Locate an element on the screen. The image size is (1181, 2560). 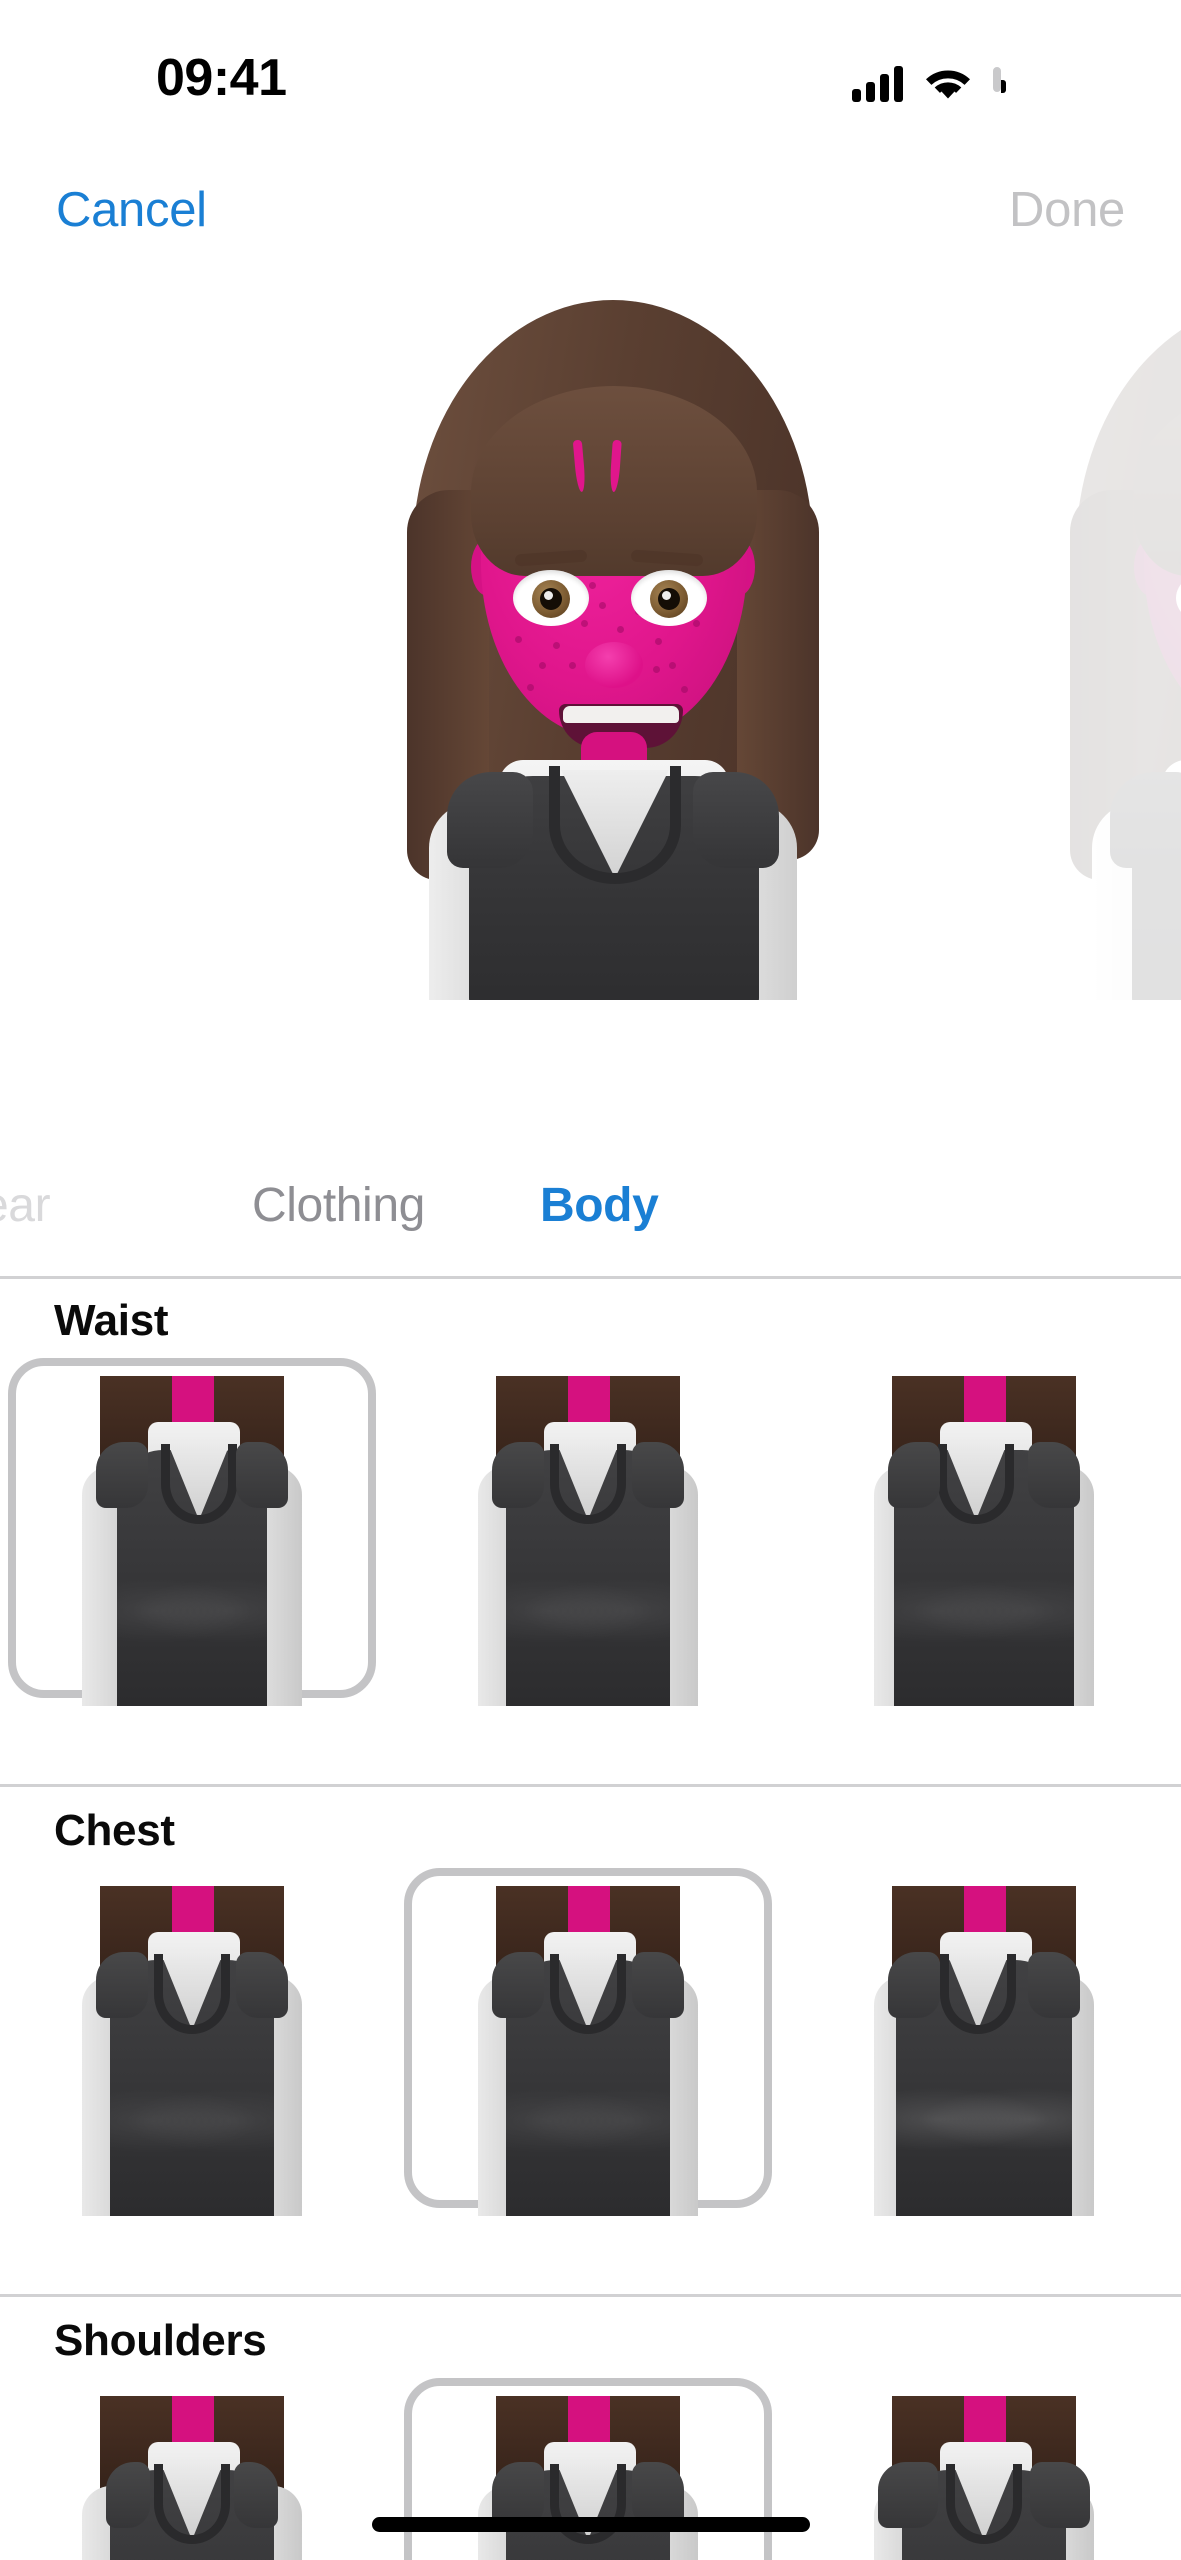
section-title-shoulders: Shoulders is located at coordinates (160, 2340).